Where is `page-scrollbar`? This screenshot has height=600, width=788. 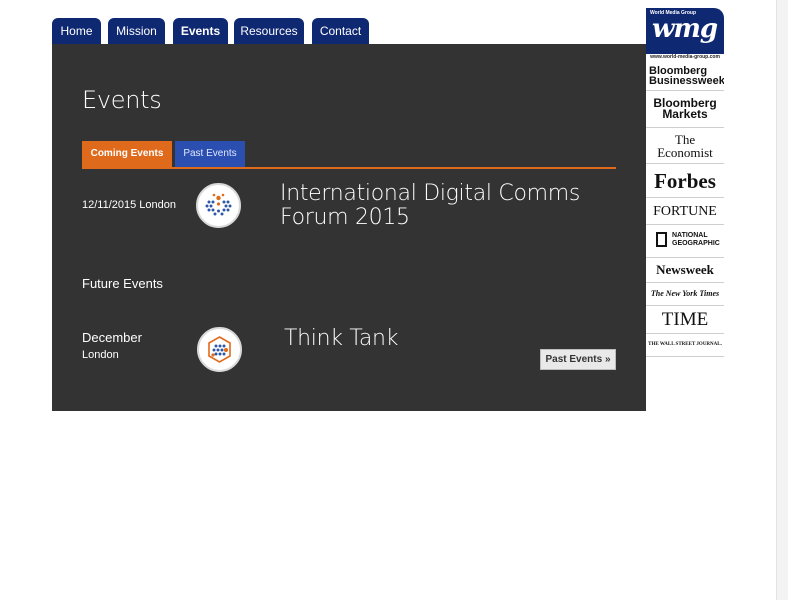 page-scrollbar is located at coordinates (782, 300).